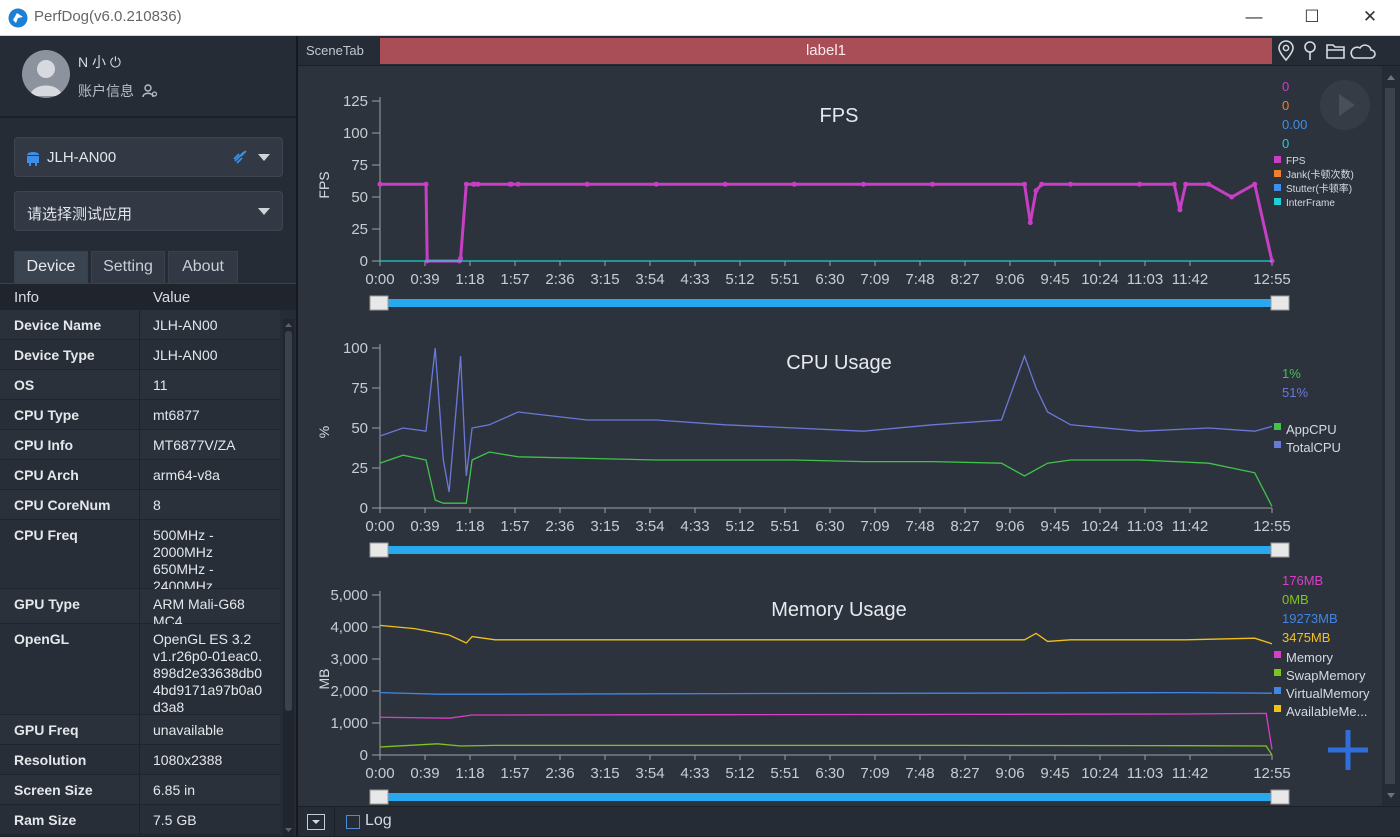 The width and height of the screenshot is (1400, 837). I want to click on x-tick-label: 6:30, so click(829, 773).